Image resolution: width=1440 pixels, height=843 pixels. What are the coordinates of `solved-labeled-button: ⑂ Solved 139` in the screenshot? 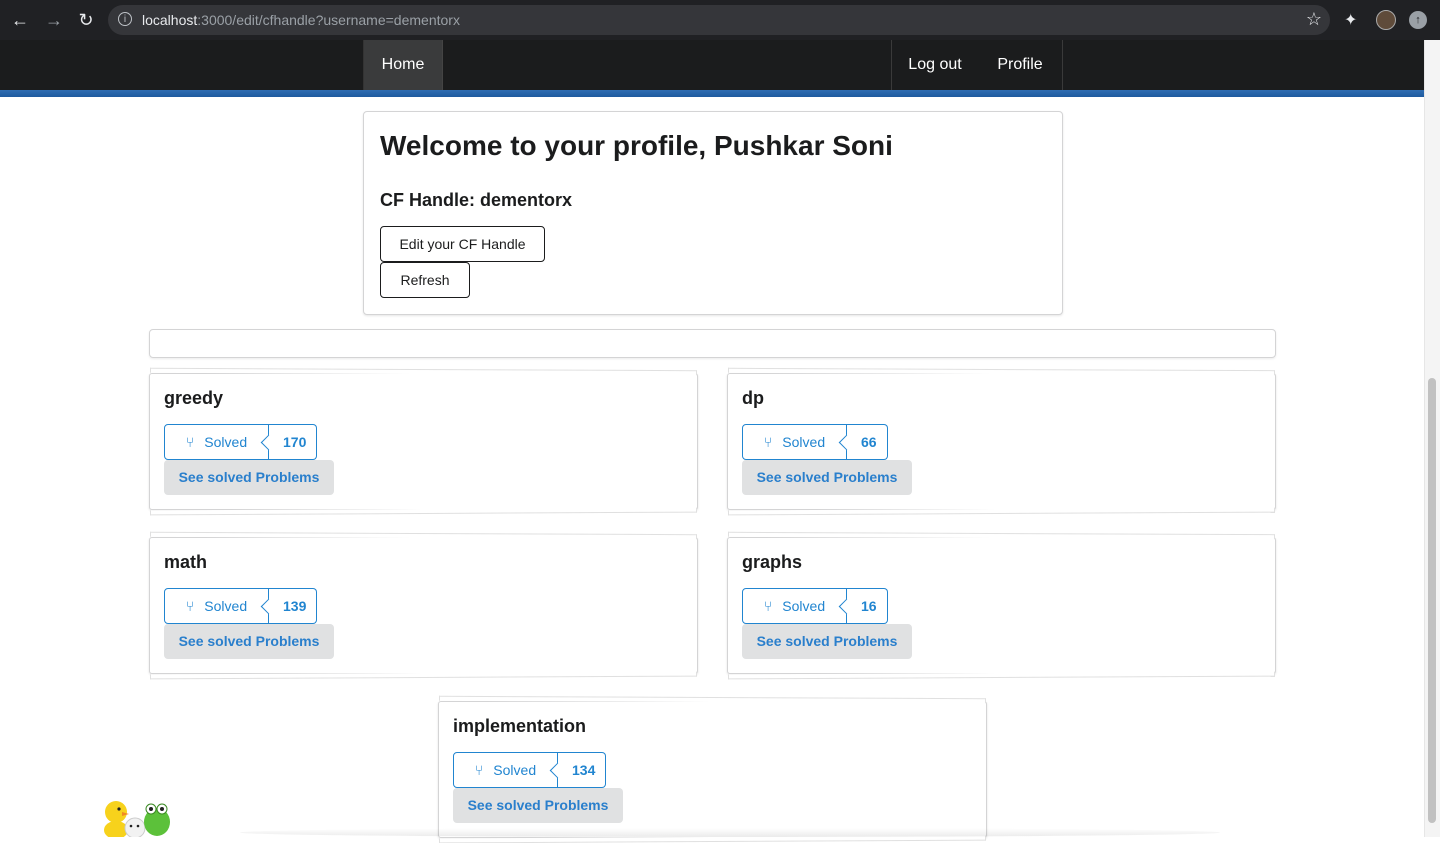 It's located at (241, 606).